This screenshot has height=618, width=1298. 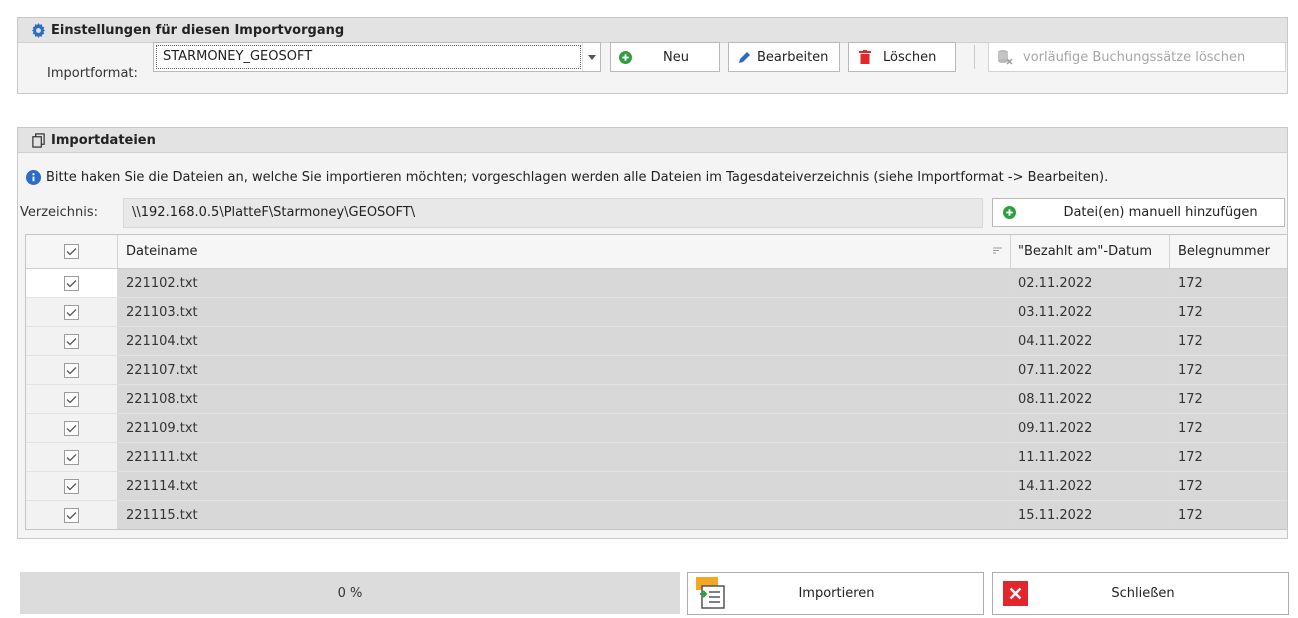 What do you see at coordinates (591, 57) in the screenshot?
I see `chevron-down-icon` at bounding box center [591, 57].